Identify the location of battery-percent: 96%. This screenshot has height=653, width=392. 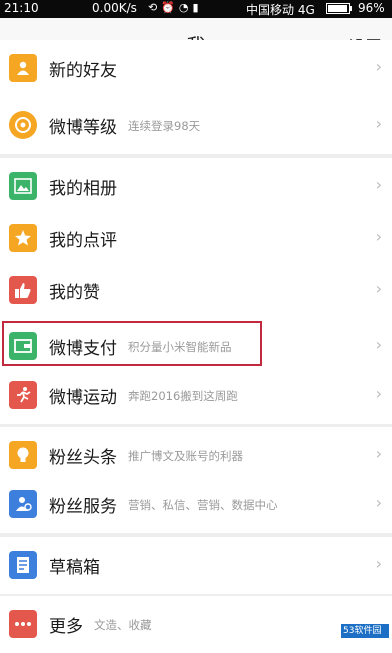
(371, 8).